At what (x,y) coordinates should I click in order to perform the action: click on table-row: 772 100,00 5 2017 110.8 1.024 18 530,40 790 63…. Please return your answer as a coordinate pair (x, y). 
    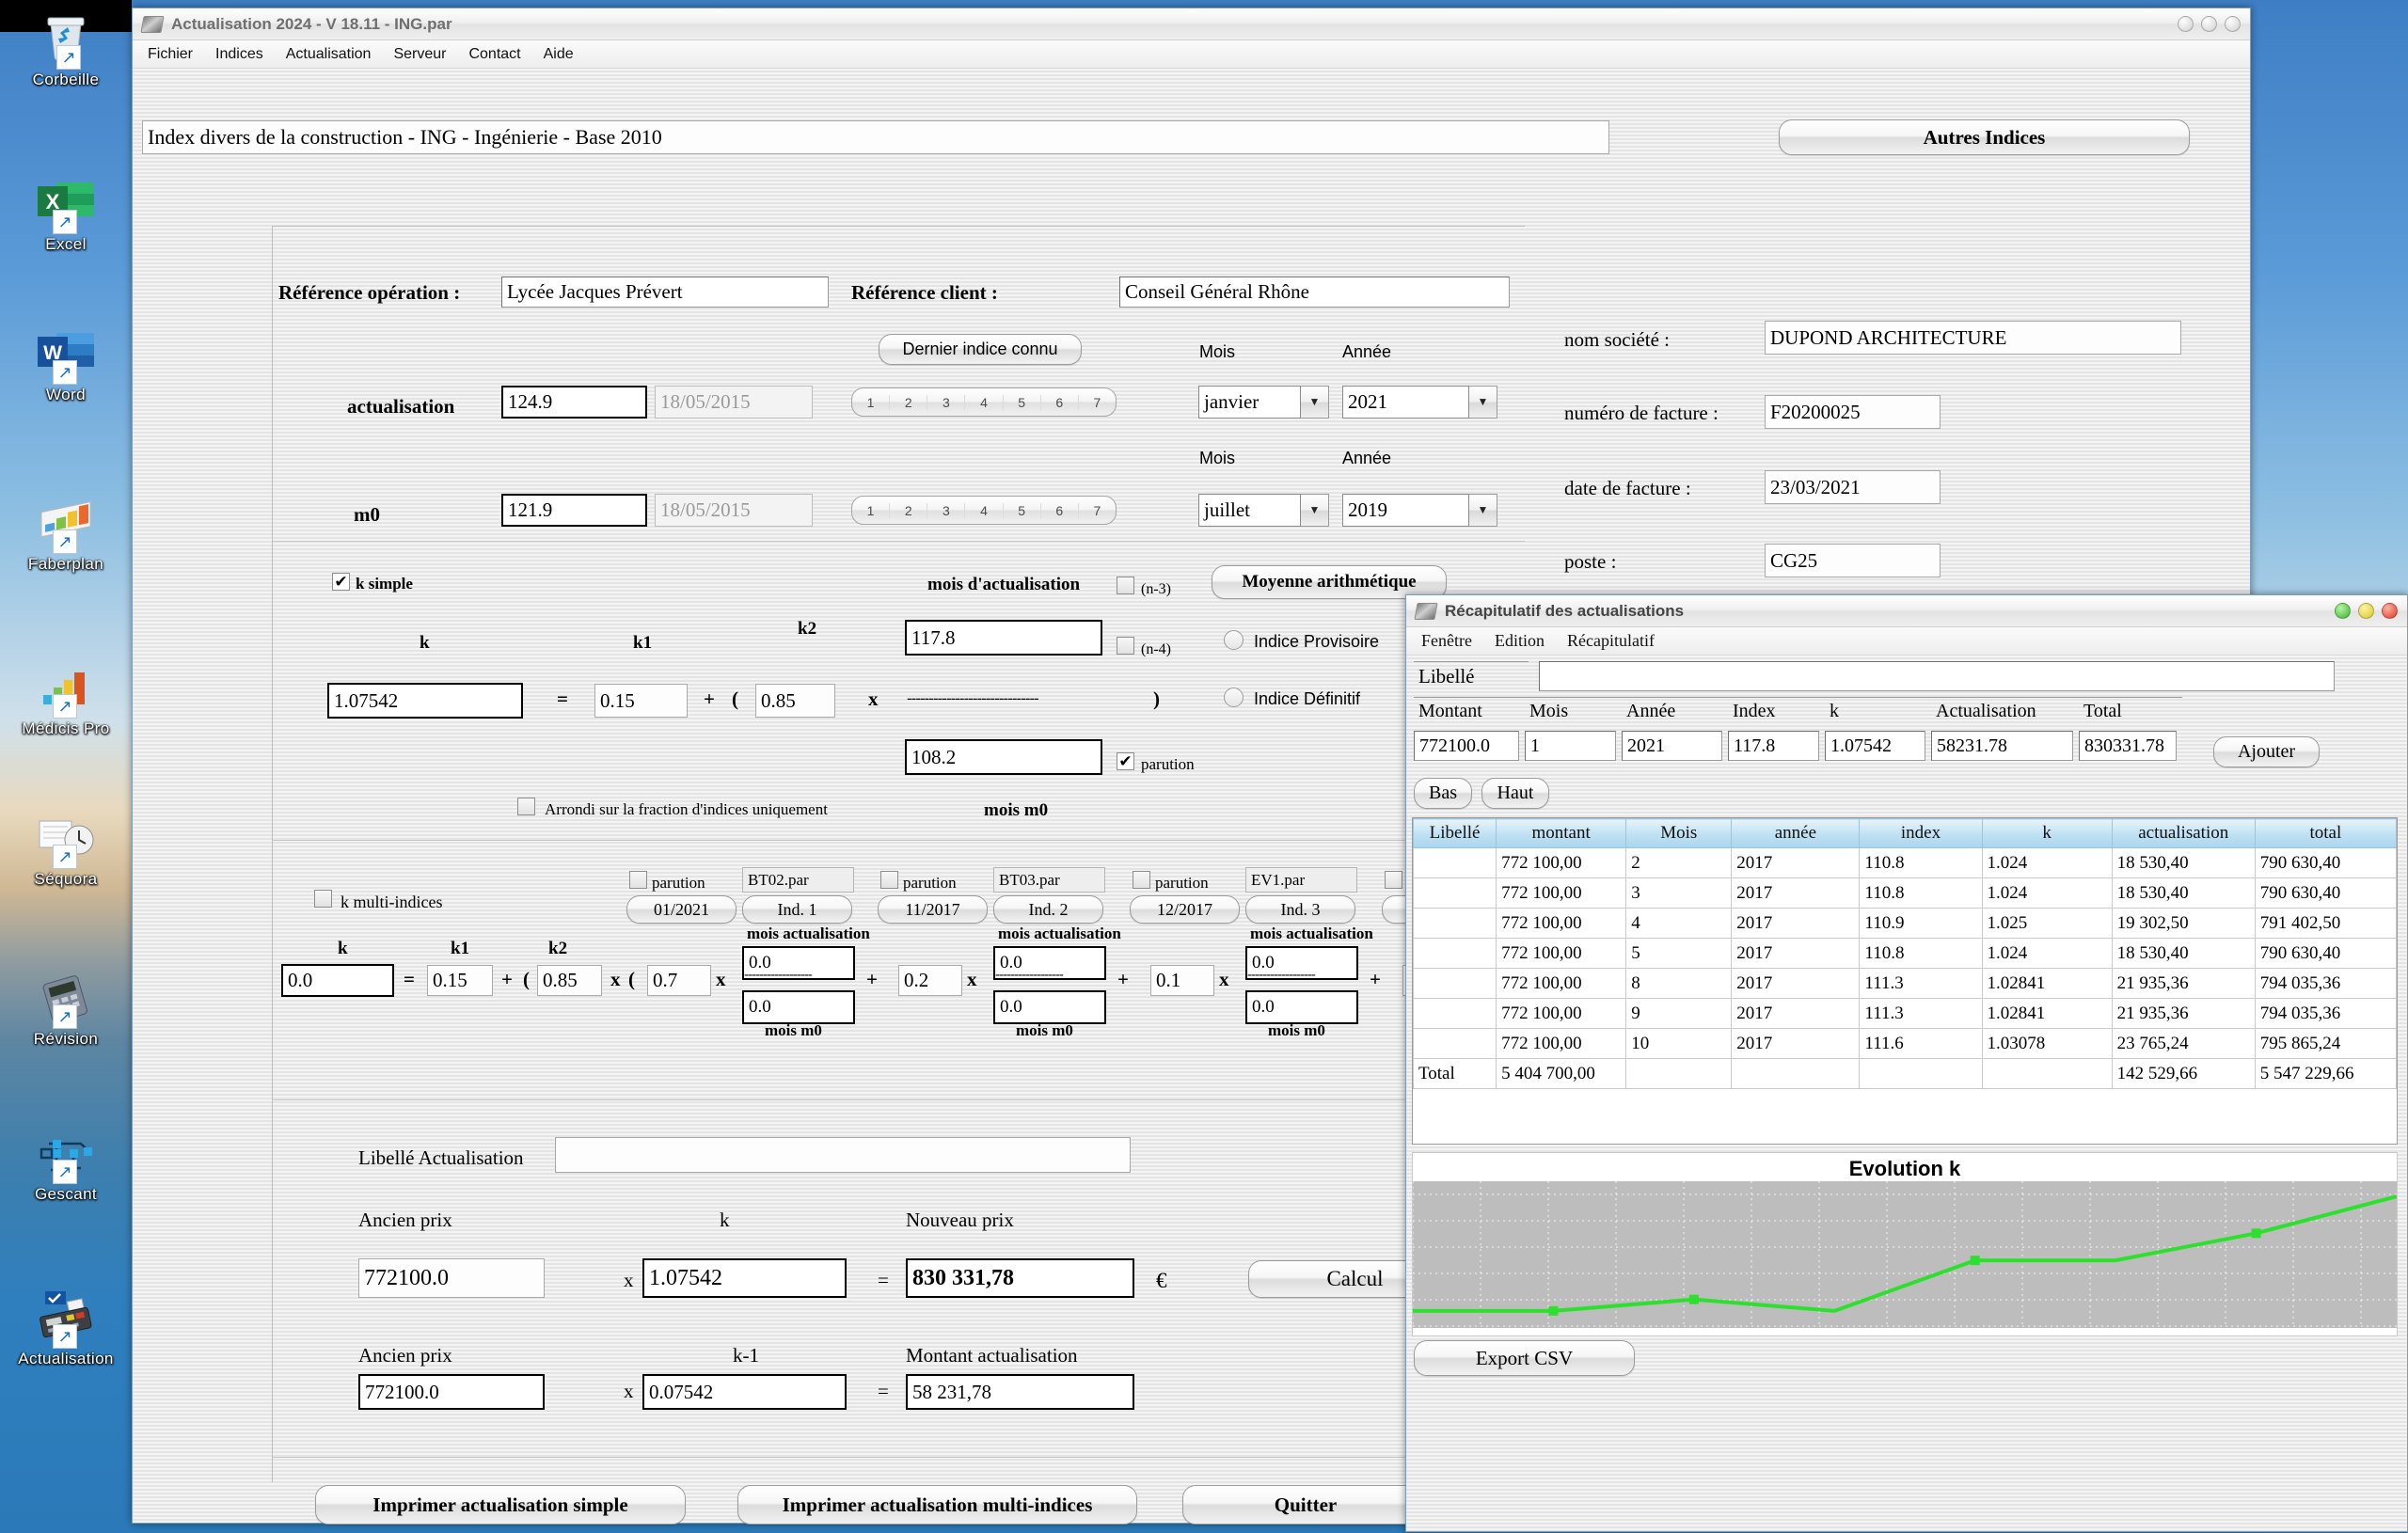
    Looking at the image, I should click on (1905, 954).